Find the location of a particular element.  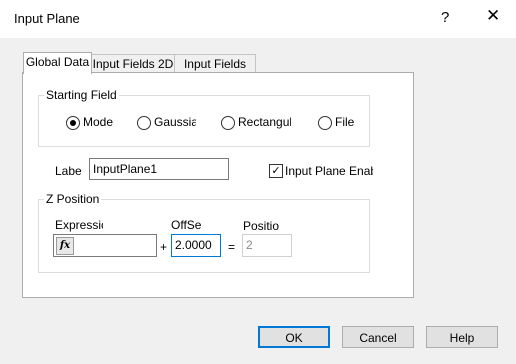

help-button: Help is located at coordinates (462, 337).